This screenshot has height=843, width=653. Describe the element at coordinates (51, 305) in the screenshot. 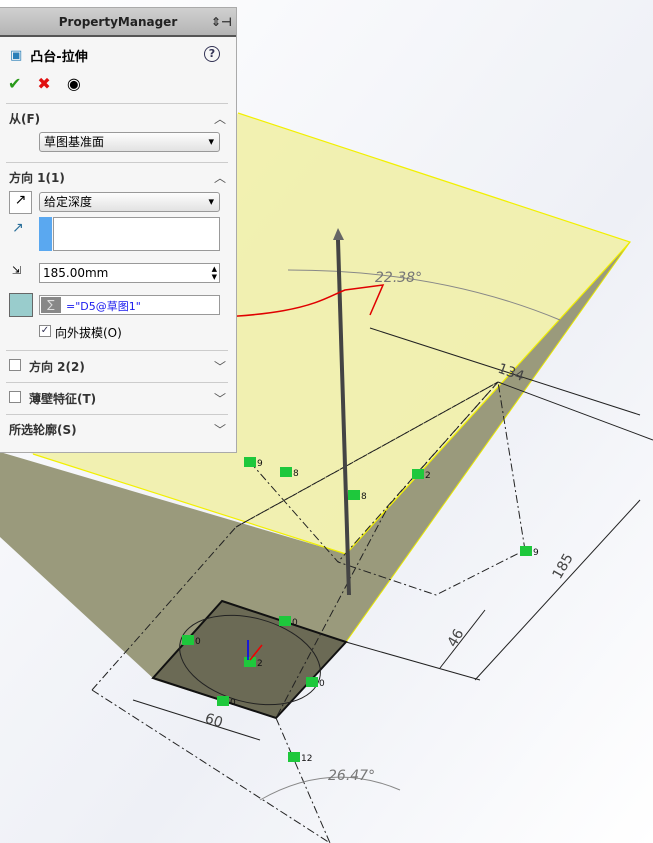

I see `equation-icon: ∑` at that location.